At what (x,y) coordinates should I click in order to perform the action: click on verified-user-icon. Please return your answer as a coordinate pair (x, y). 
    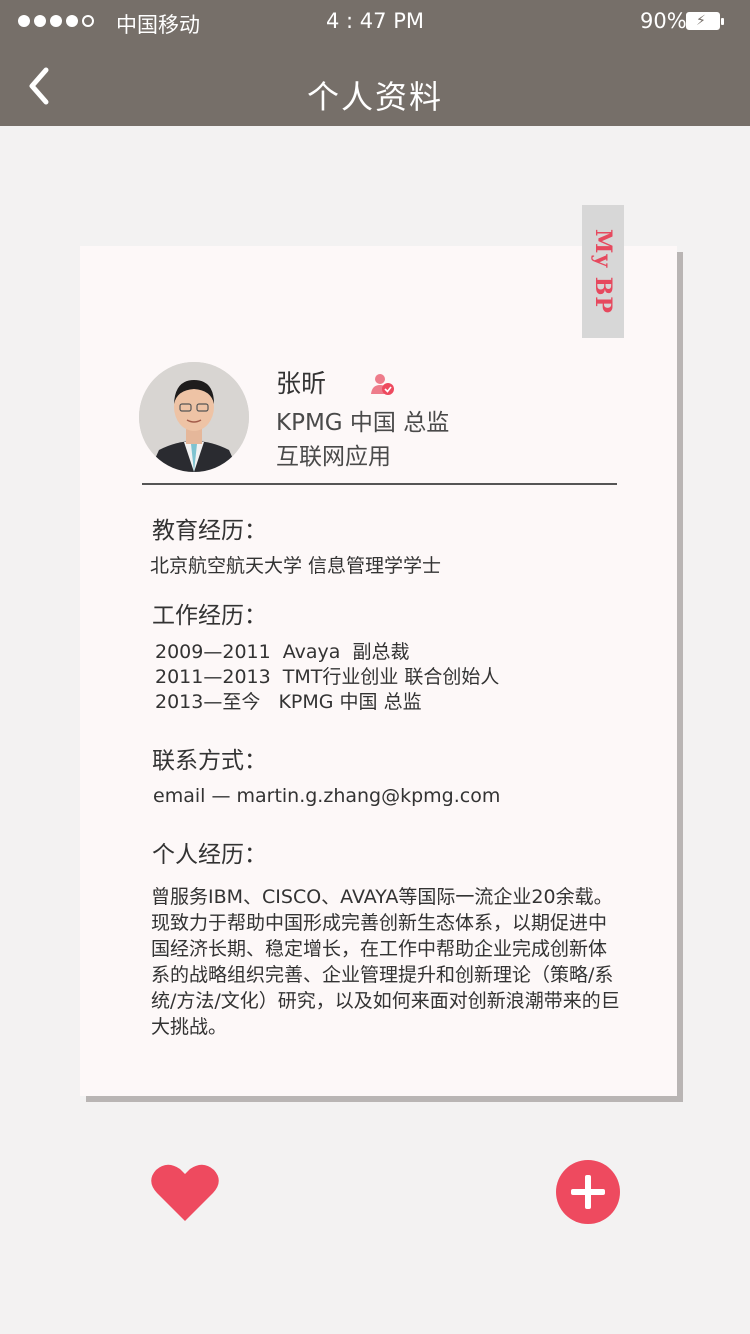
    Looking at the image, I should click on (383, 384).